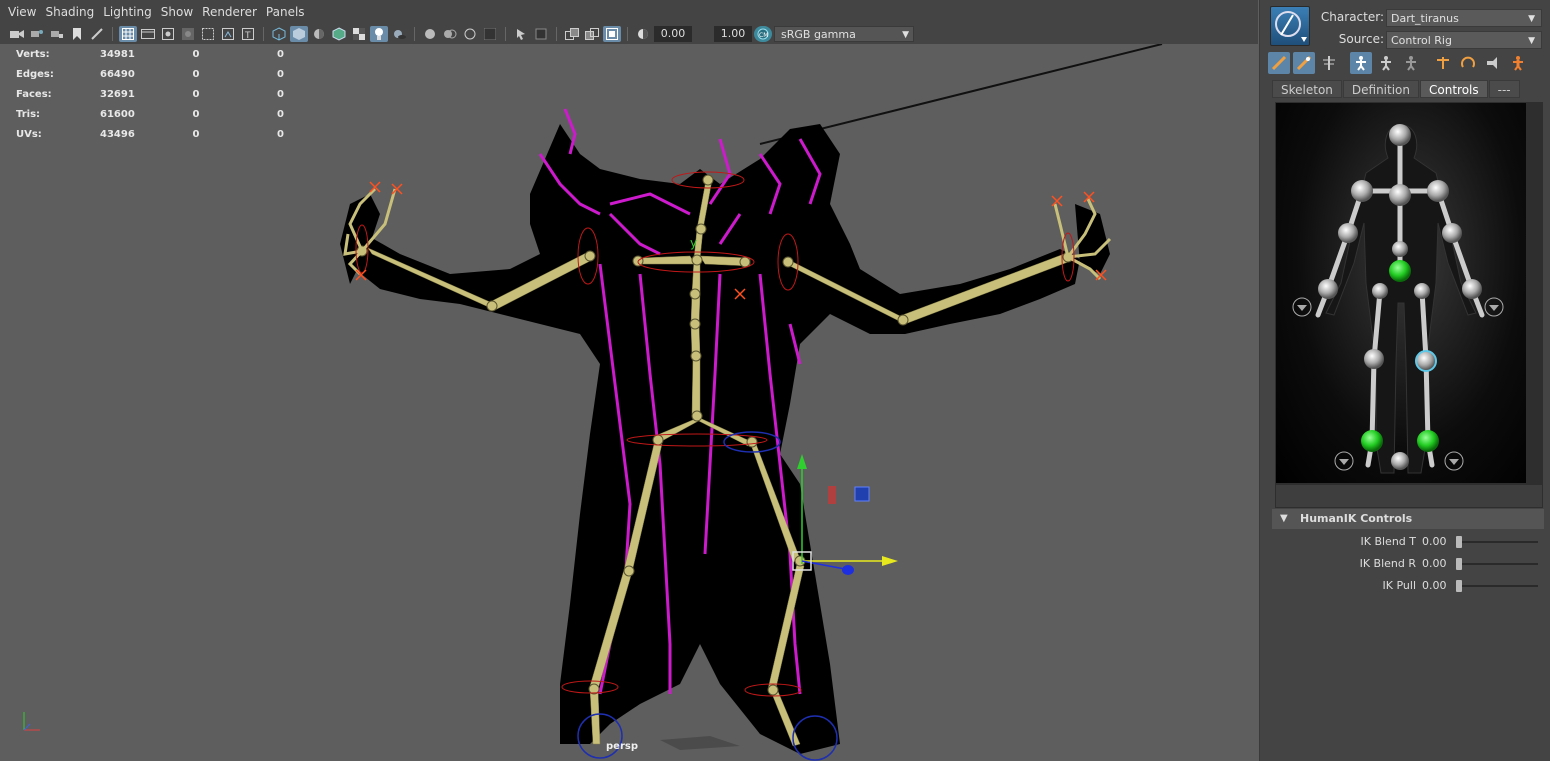 Image resolution: width=1550 pixels, height=761 pixels. What do you see at coordinates (37, 34) in the screenshot?
I see `camera-attributes-icon` at bounding box center [37, 34].